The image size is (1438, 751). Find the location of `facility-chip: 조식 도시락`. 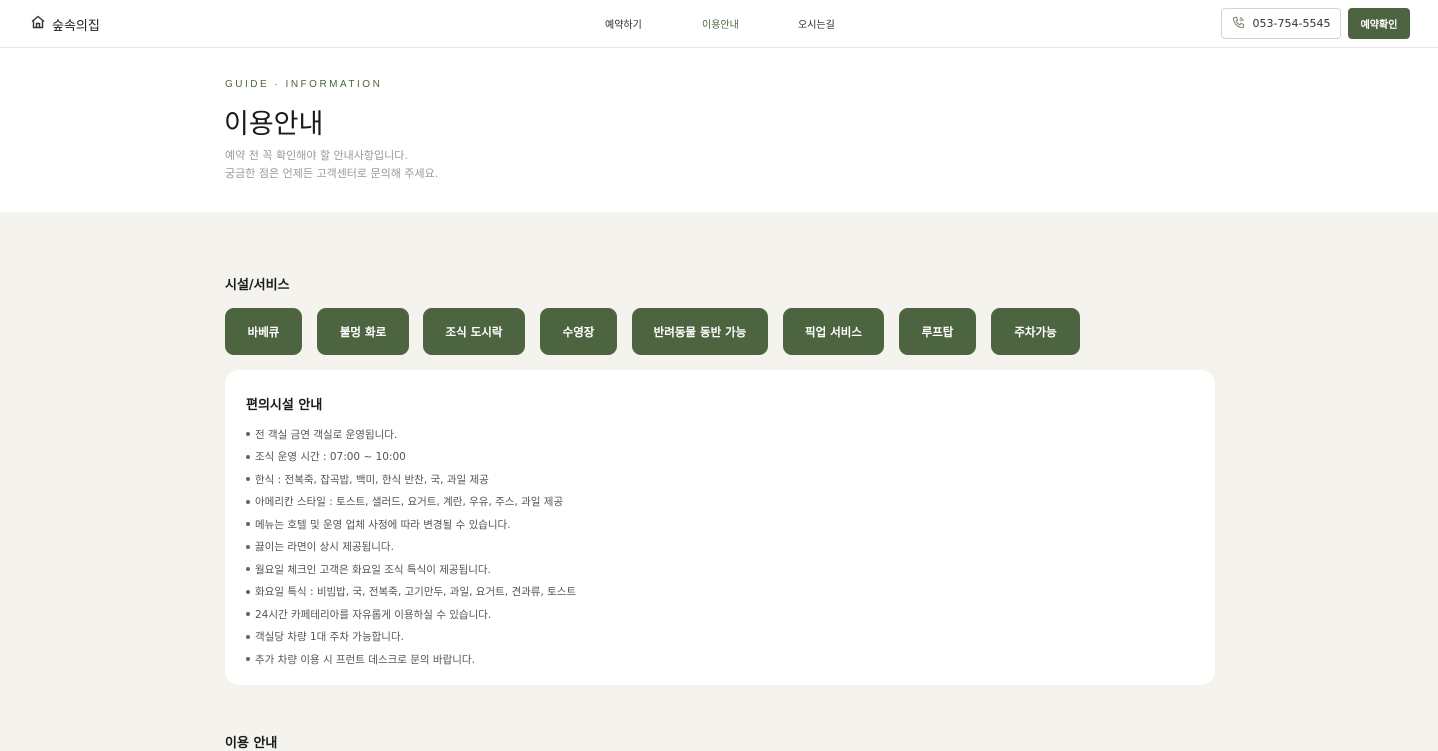

facility-chip: 조식 도시락 is located at coordinates (474, 331).